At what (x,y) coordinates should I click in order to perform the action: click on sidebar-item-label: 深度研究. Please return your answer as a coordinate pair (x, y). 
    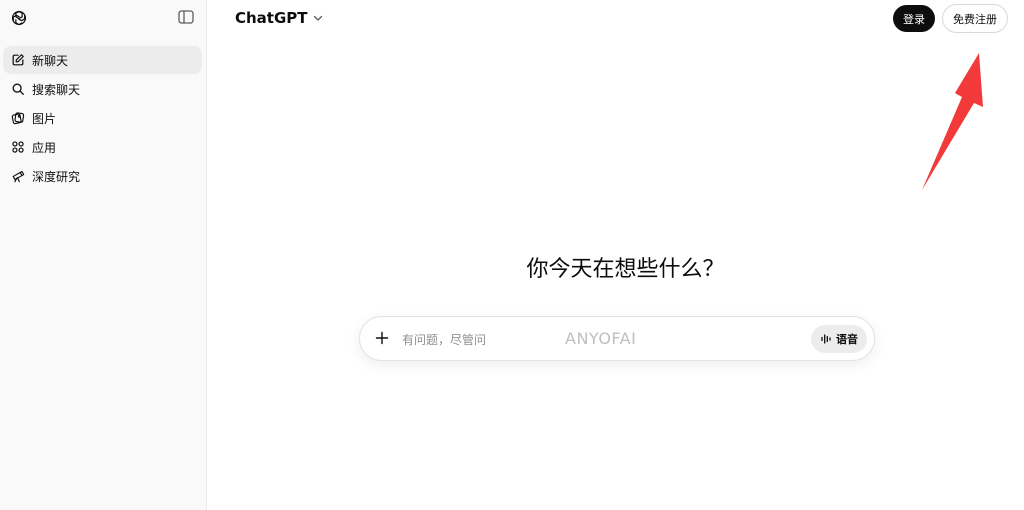
    Looking at the image, I should click on (56, 176).